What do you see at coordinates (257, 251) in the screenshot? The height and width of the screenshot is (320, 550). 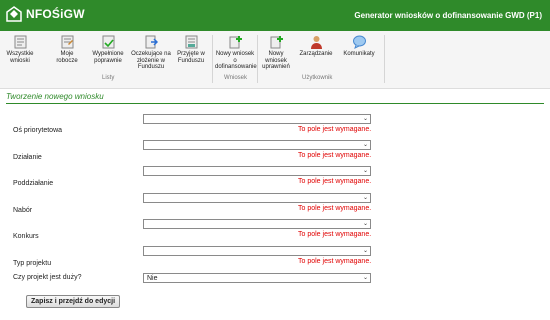 I see `project-type-select: ⌄` at bounding box center [257, 251].